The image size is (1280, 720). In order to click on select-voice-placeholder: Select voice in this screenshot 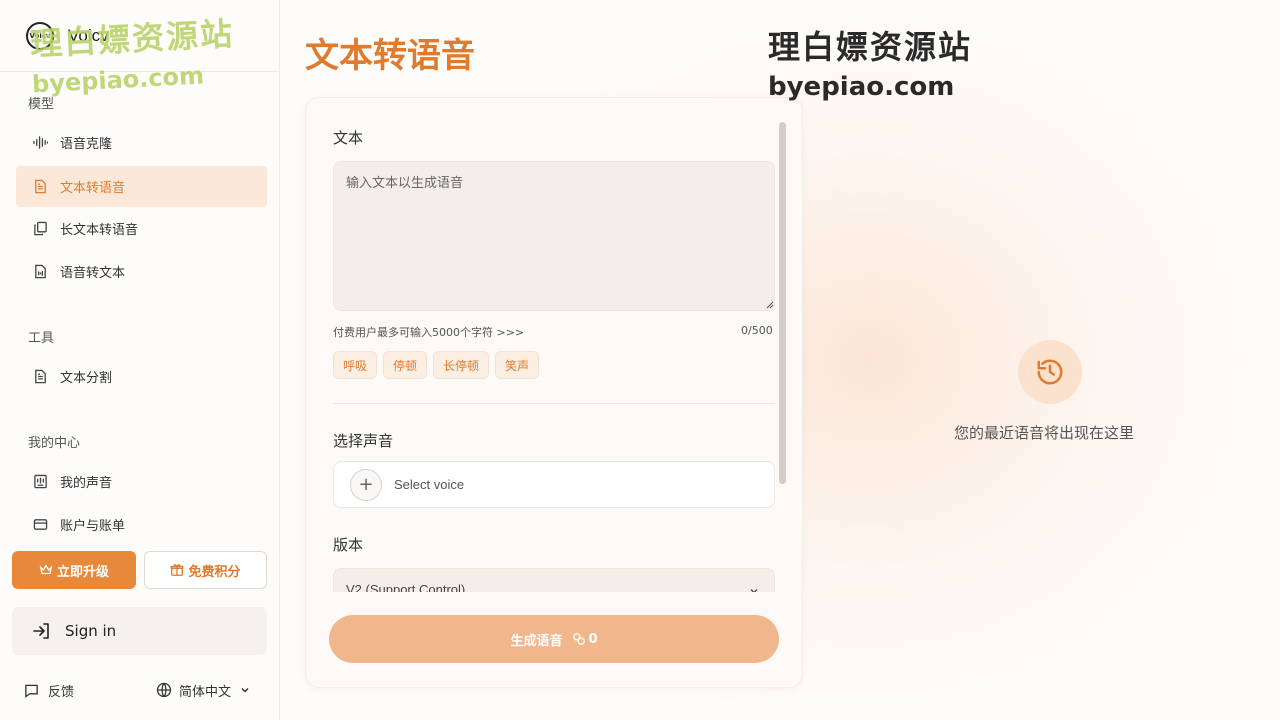, I will do `click(429, 484)`.